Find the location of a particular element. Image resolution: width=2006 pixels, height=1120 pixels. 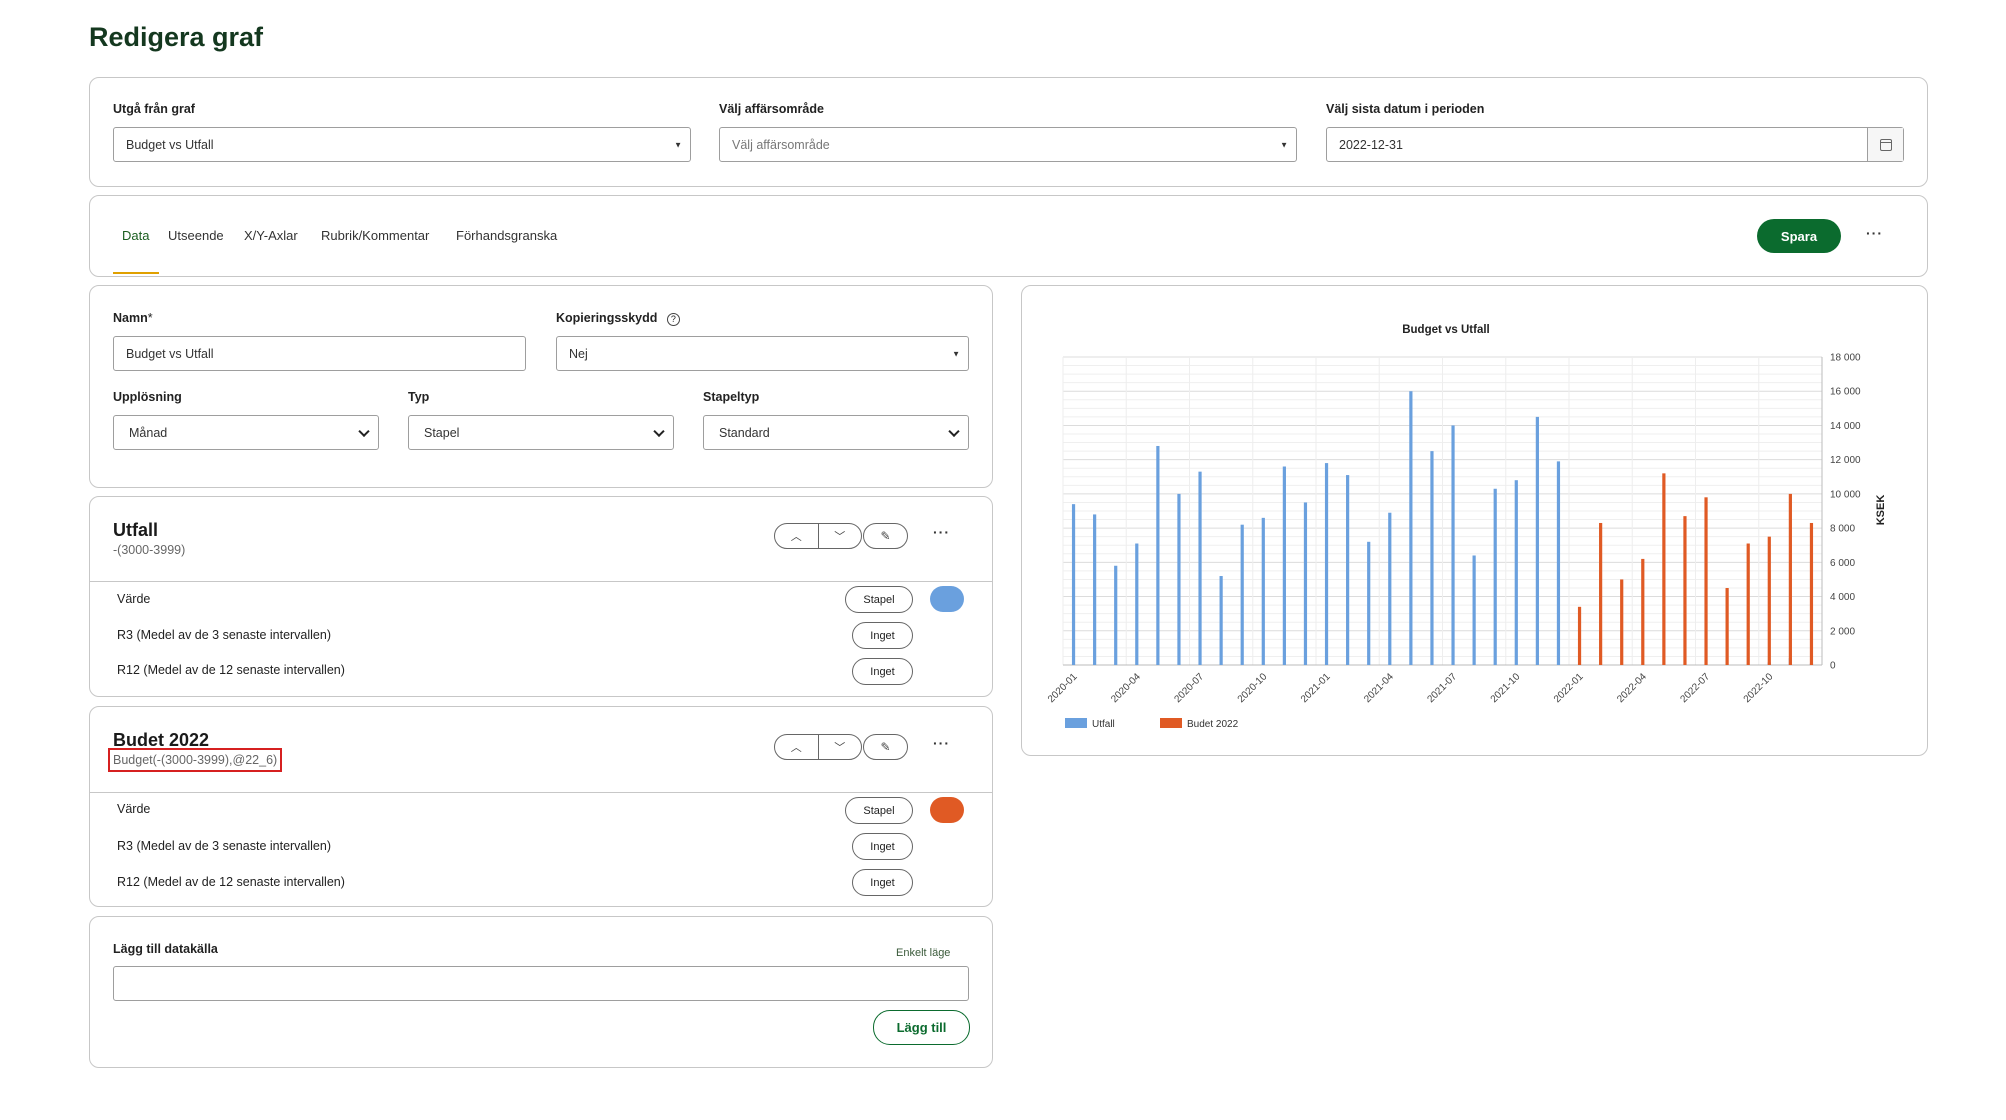

area-select-placeholder: Välj affärsområde is located at coordinates (781, 144).